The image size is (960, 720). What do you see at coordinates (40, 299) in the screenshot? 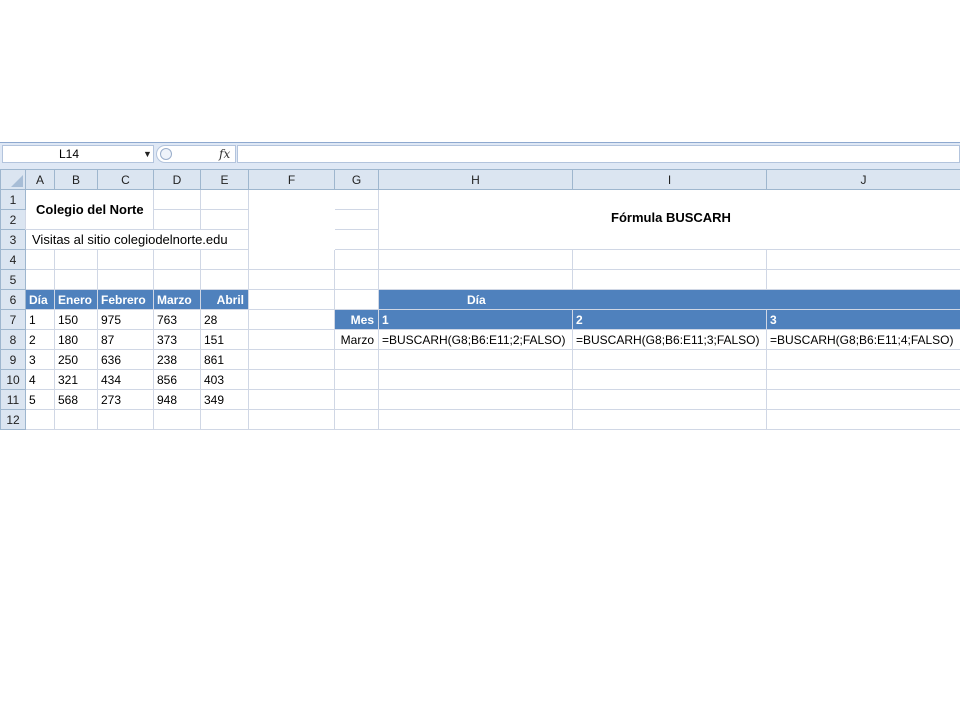
I see `table-header-cell: Día` at bounding box center [40, 299].